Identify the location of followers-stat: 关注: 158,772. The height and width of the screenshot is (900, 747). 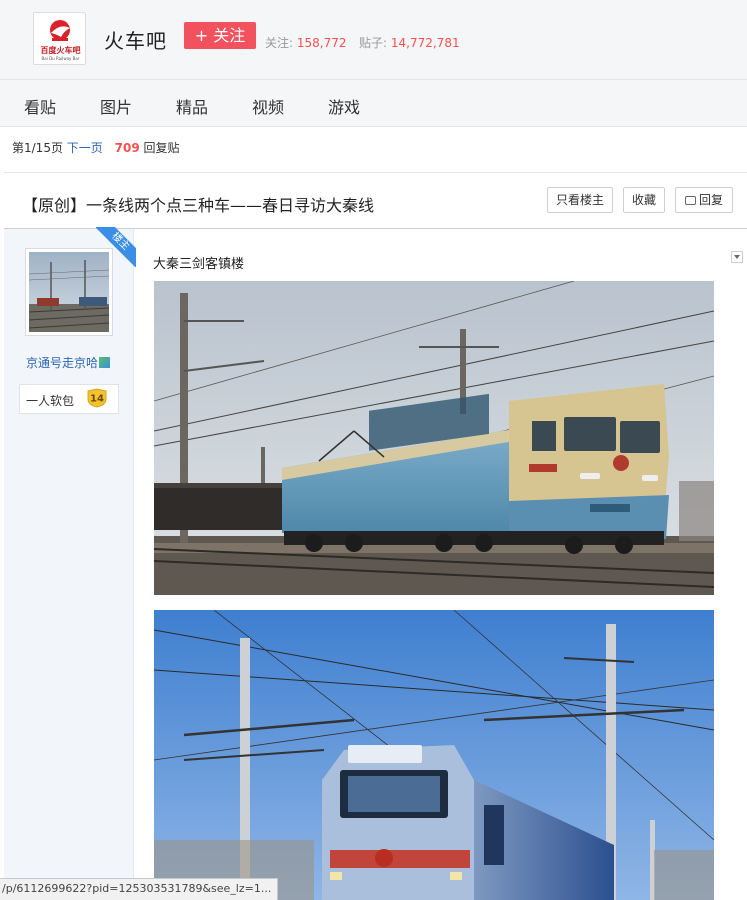
(306, 42).